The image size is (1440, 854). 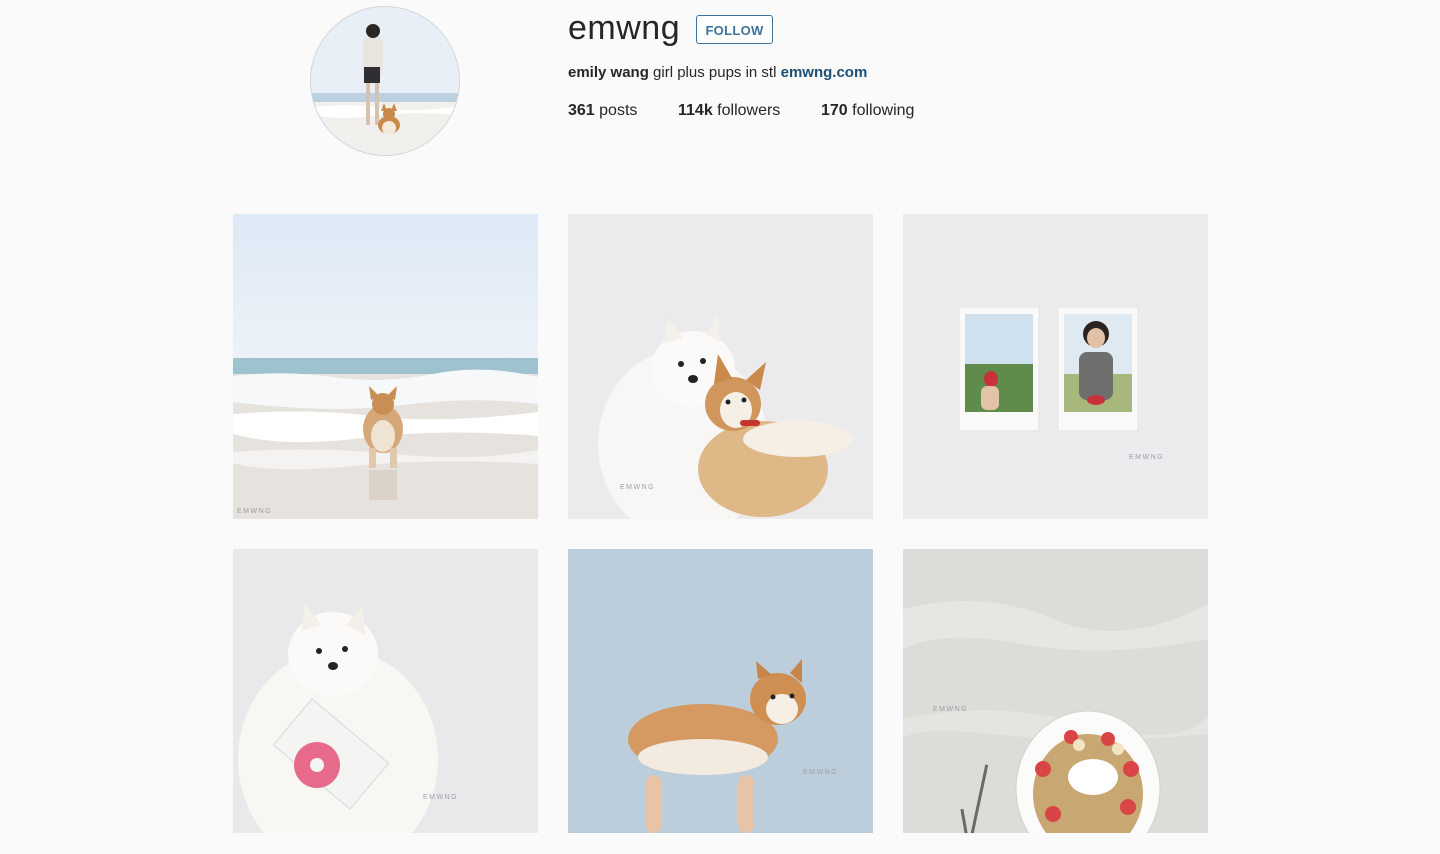 What do you see at coordinates (581, 110) in the screenshot?
I see `posts-count: 361` at bounding box center [581, 110].